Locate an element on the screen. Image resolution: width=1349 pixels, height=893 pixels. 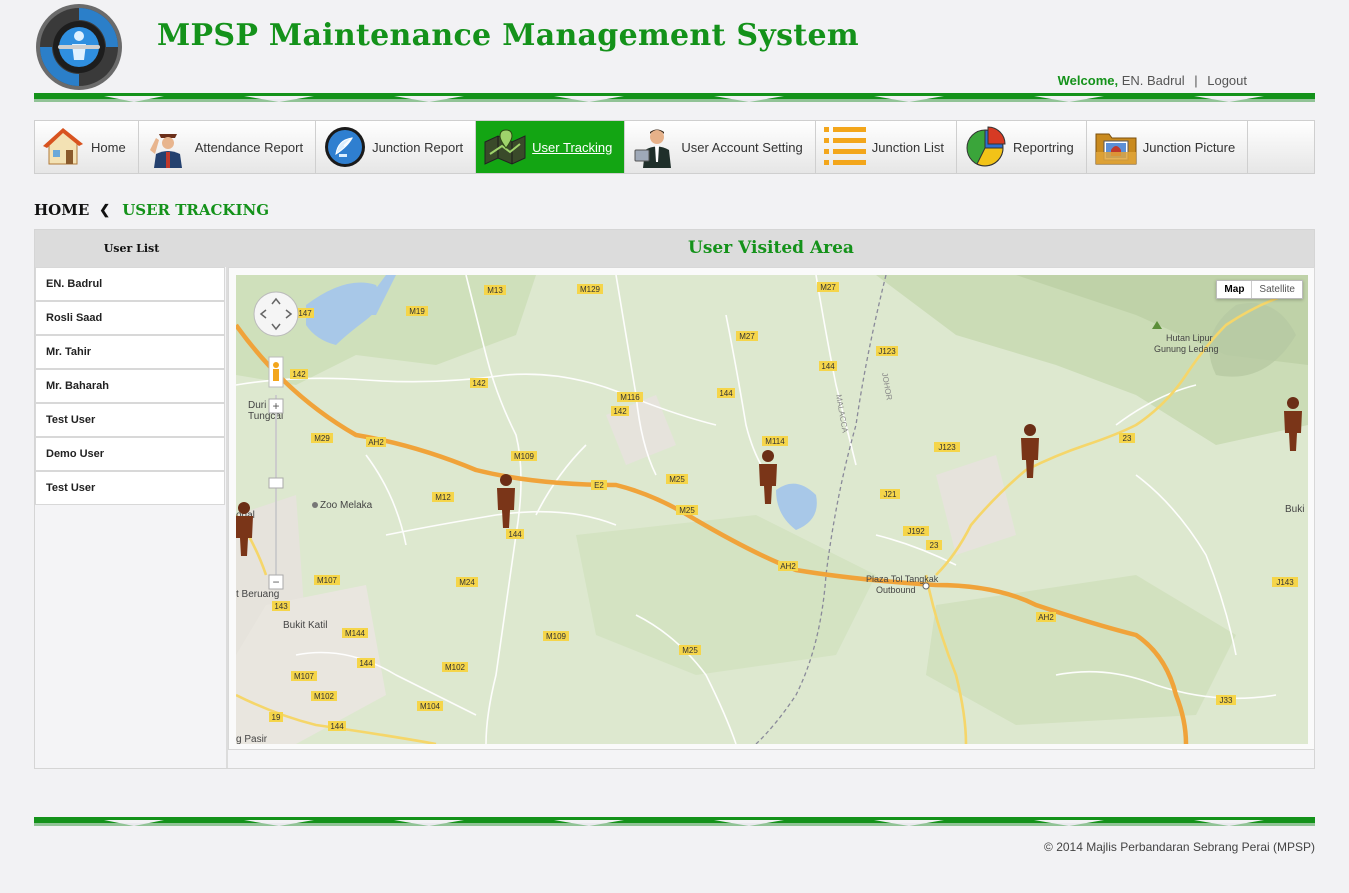
nav-user-tracking-label: User Tracking is located at coordinates (572, 147).